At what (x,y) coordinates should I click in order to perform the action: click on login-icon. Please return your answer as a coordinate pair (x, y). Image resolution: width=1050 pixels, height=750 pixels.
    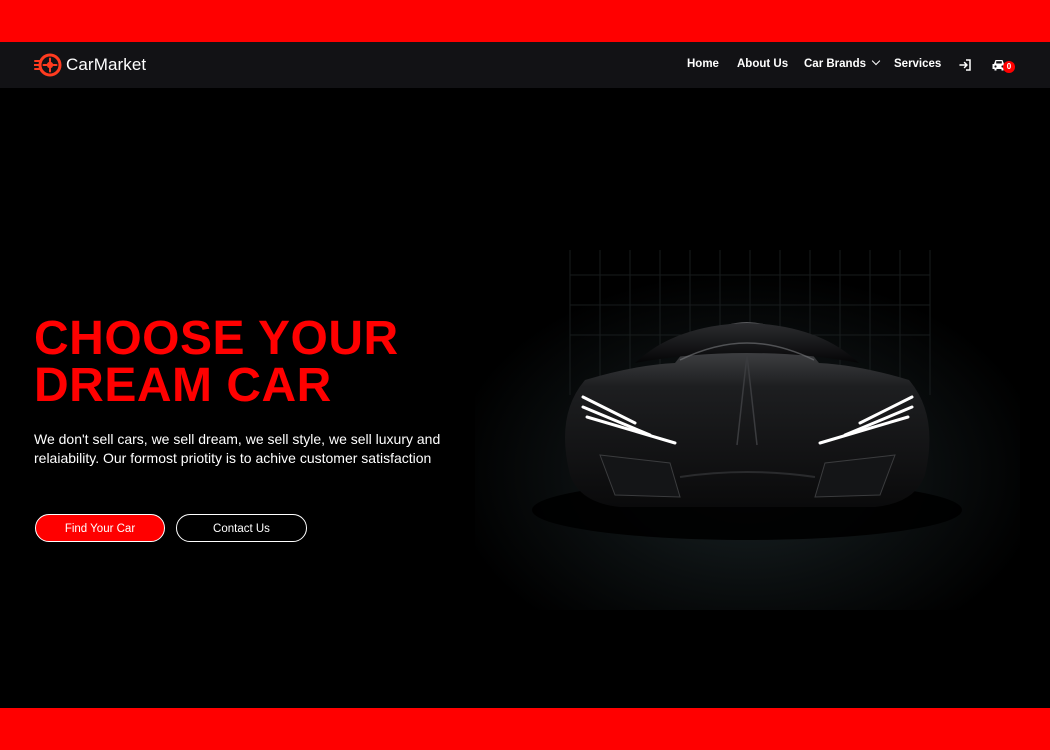
    Looking at the image, I should click on (965, 65).